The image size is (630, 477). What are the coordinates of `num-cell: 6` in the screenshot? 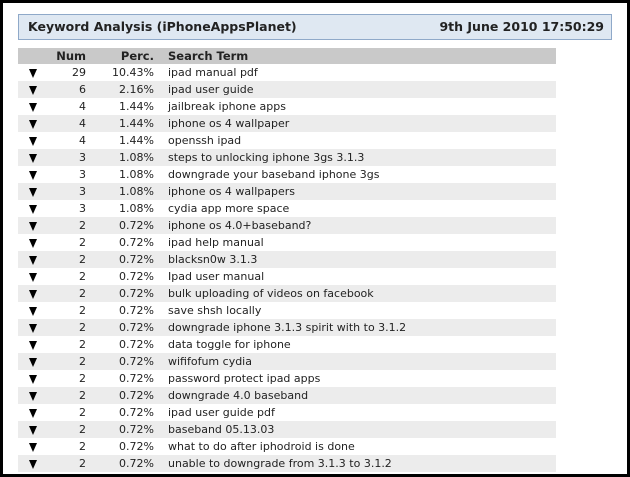 It's located at (67, 89).